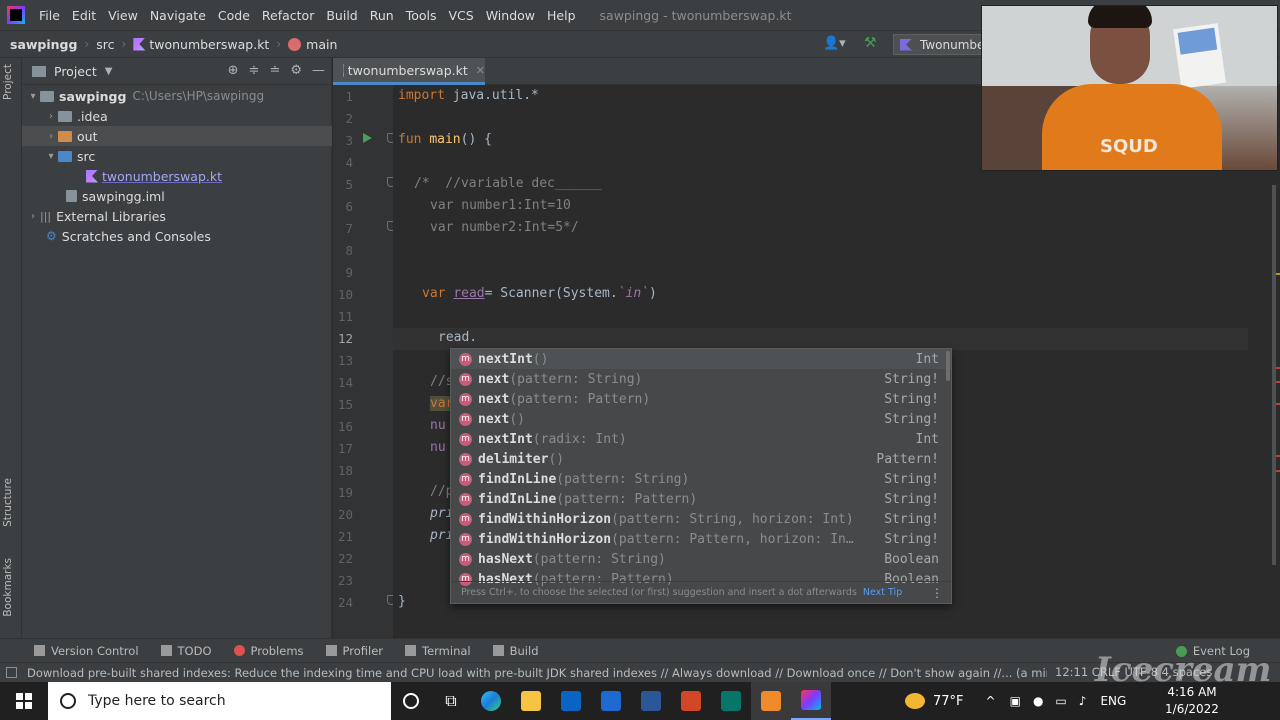 This screenshot has height=720, width=1280. I want to click on hide-panel-icon: —, so click(318, 70).